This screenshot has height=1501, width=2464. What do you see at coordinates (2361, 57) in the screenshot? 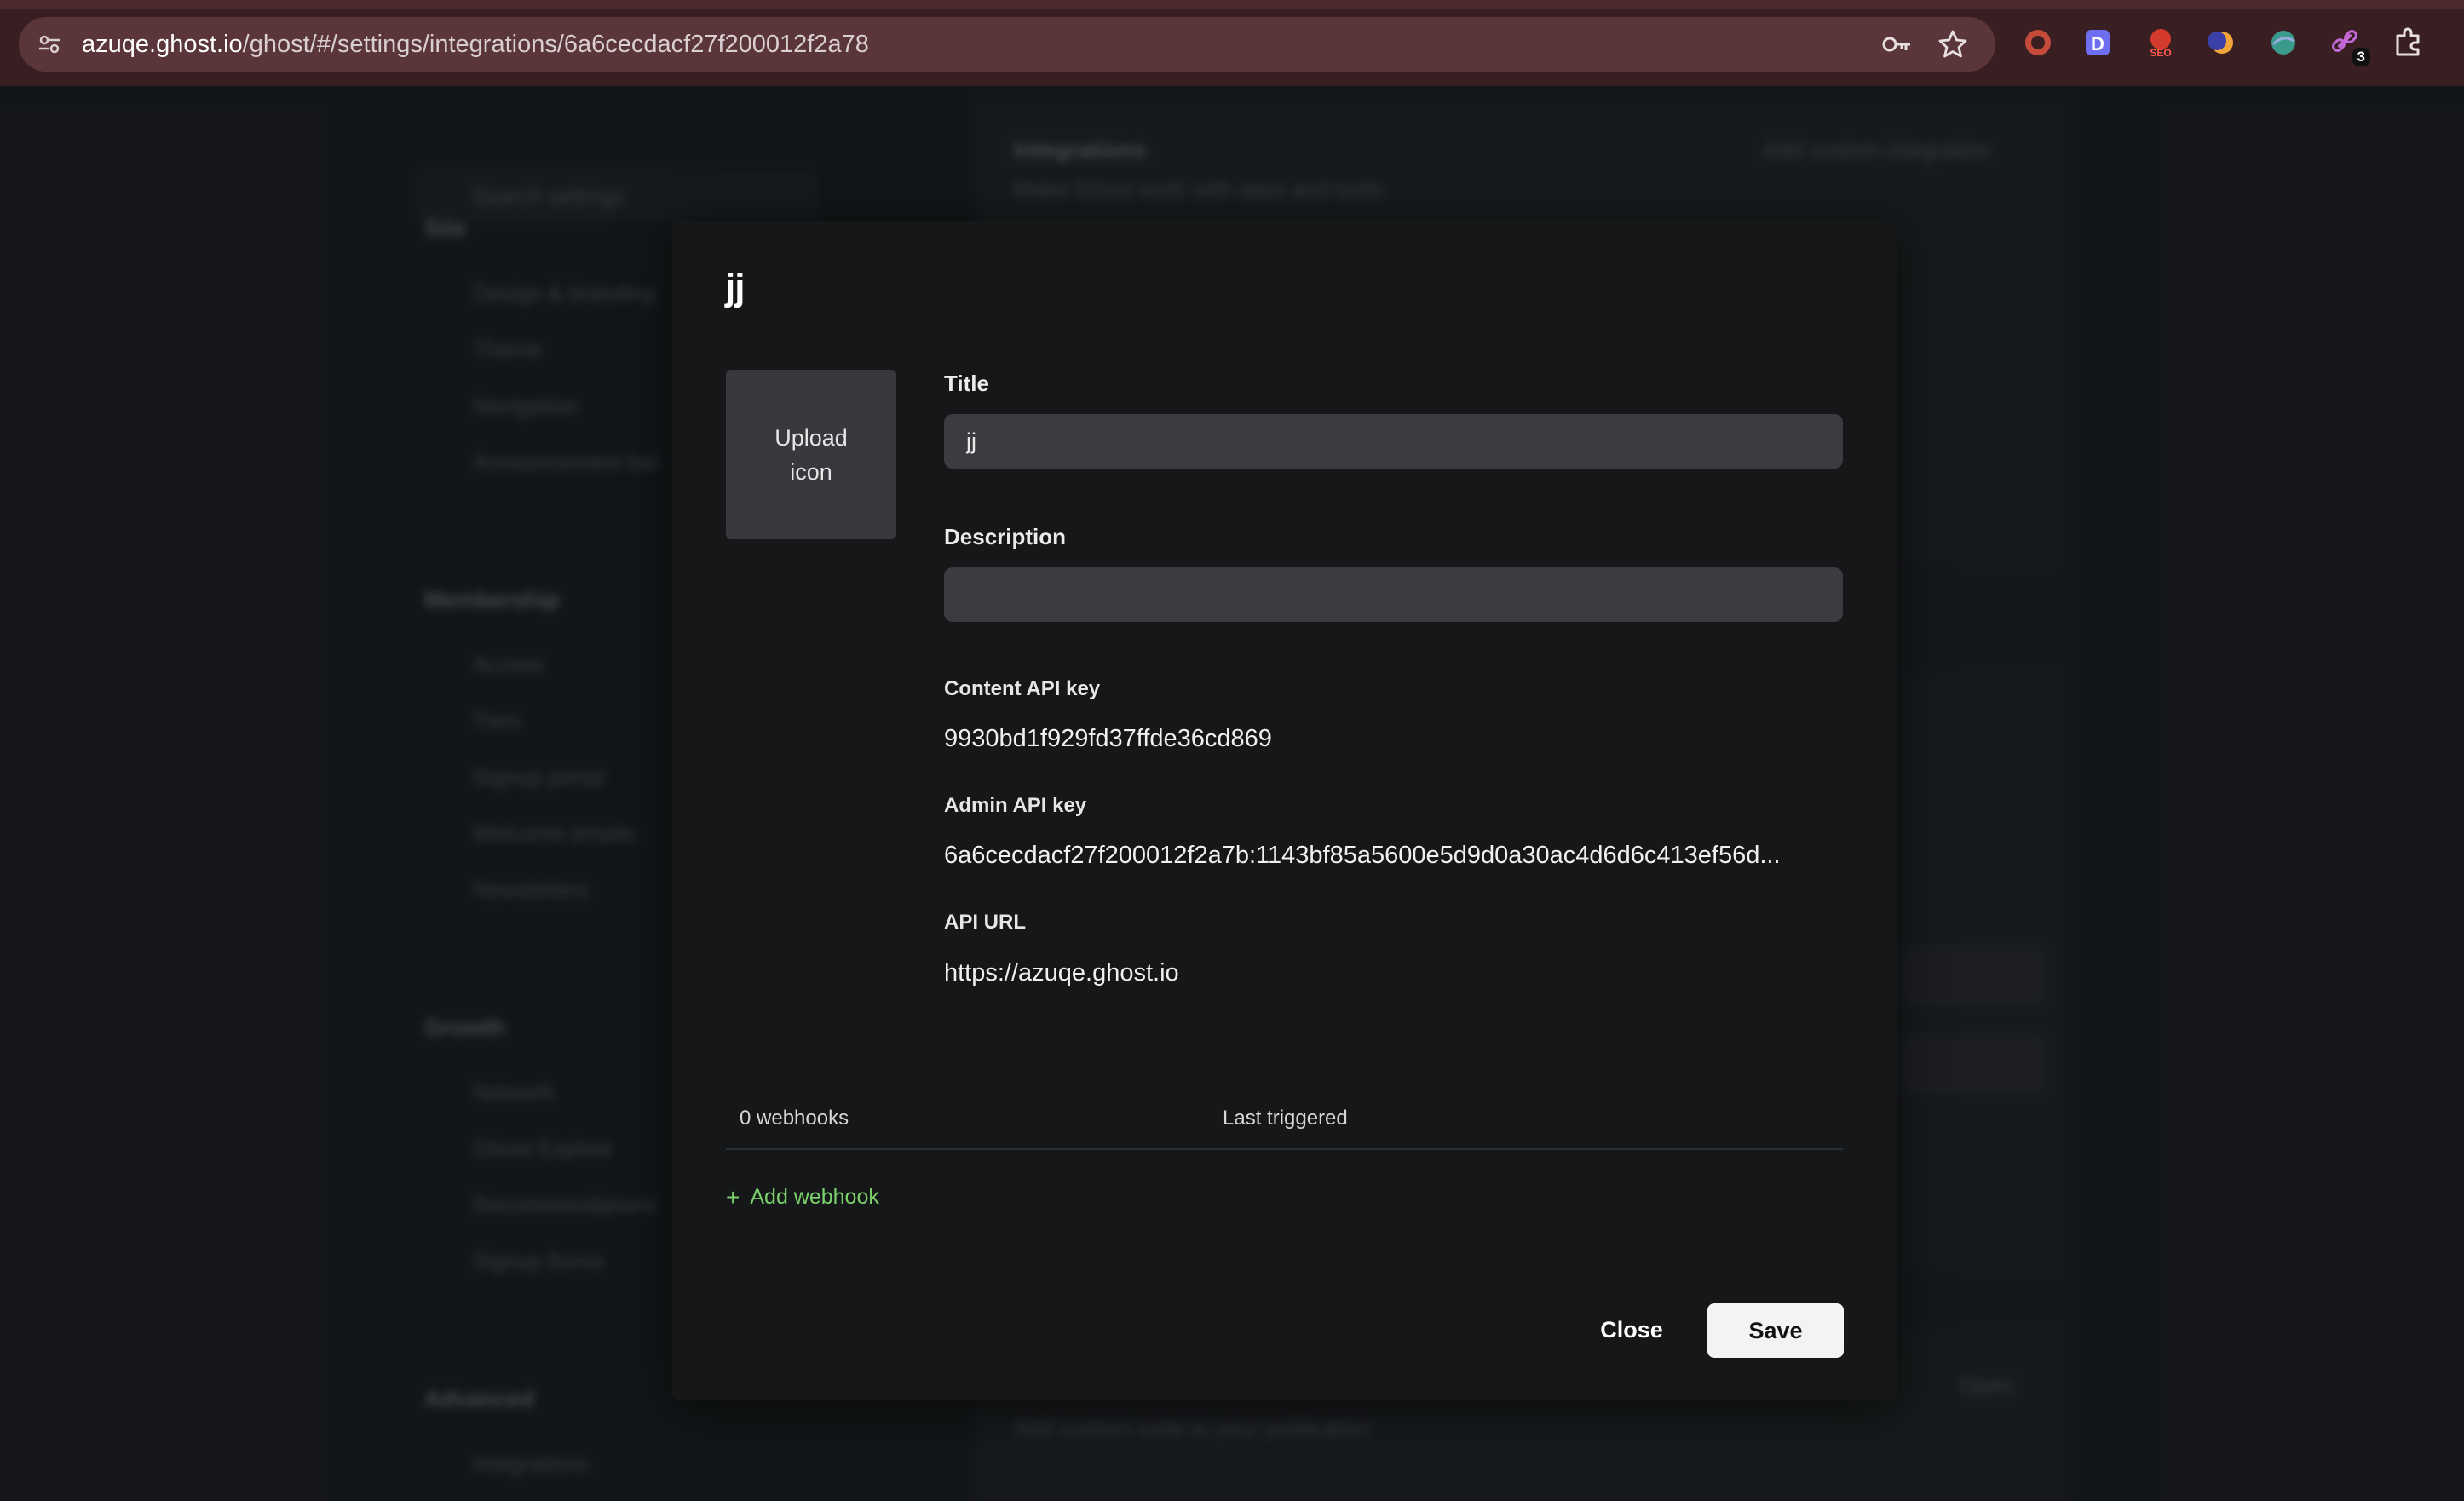
I see `extension-badge: 3` at bounding box center [2361, 57].